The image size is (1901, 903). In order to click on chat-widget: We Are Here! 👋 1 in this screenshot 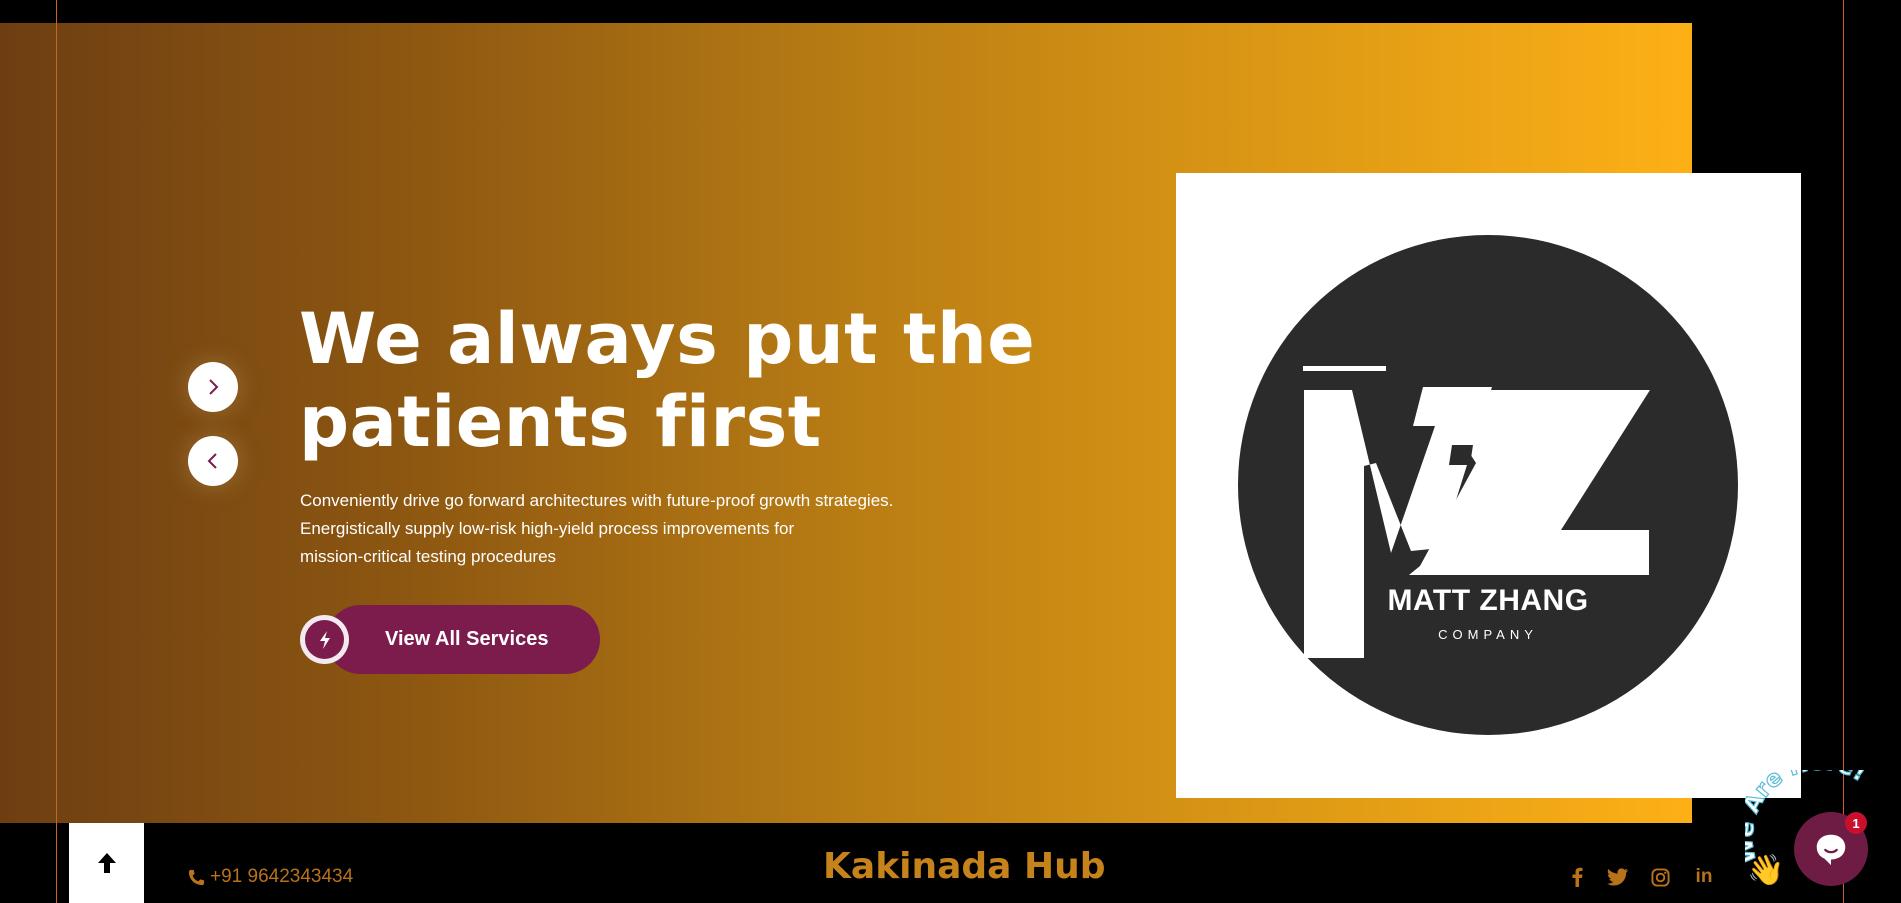, I will do `click(1823, 836)`.